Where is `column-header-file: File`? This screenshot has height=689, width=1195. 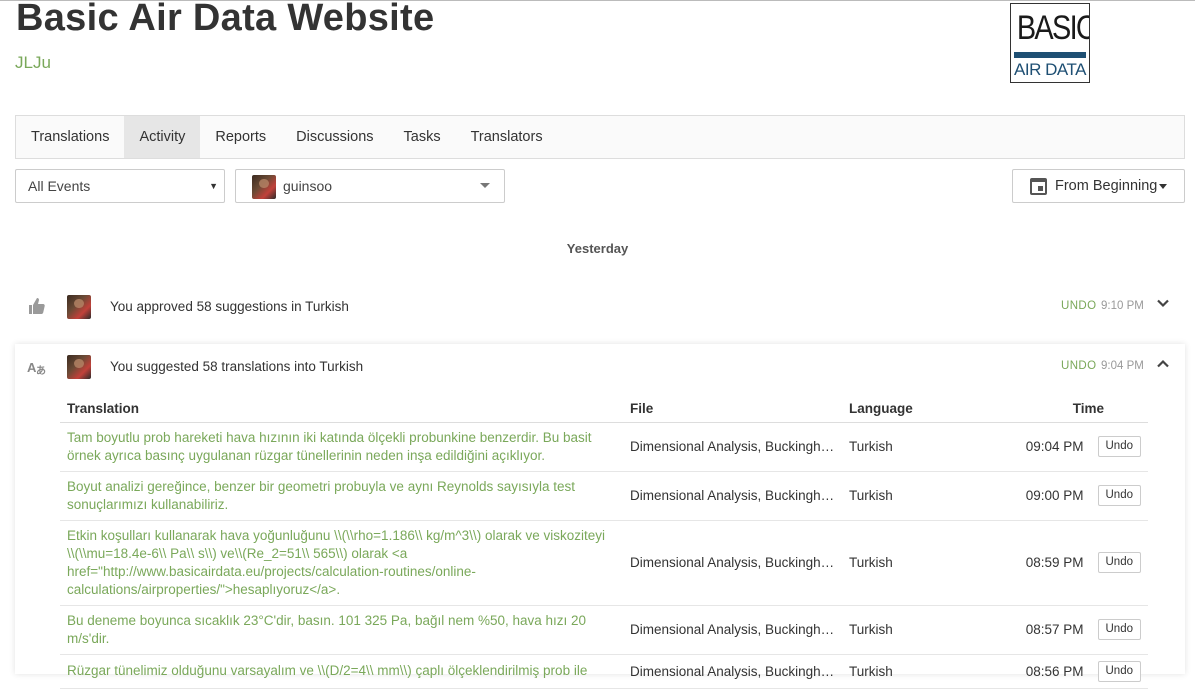
column-header-file: File is located at coordinates (732, 408).